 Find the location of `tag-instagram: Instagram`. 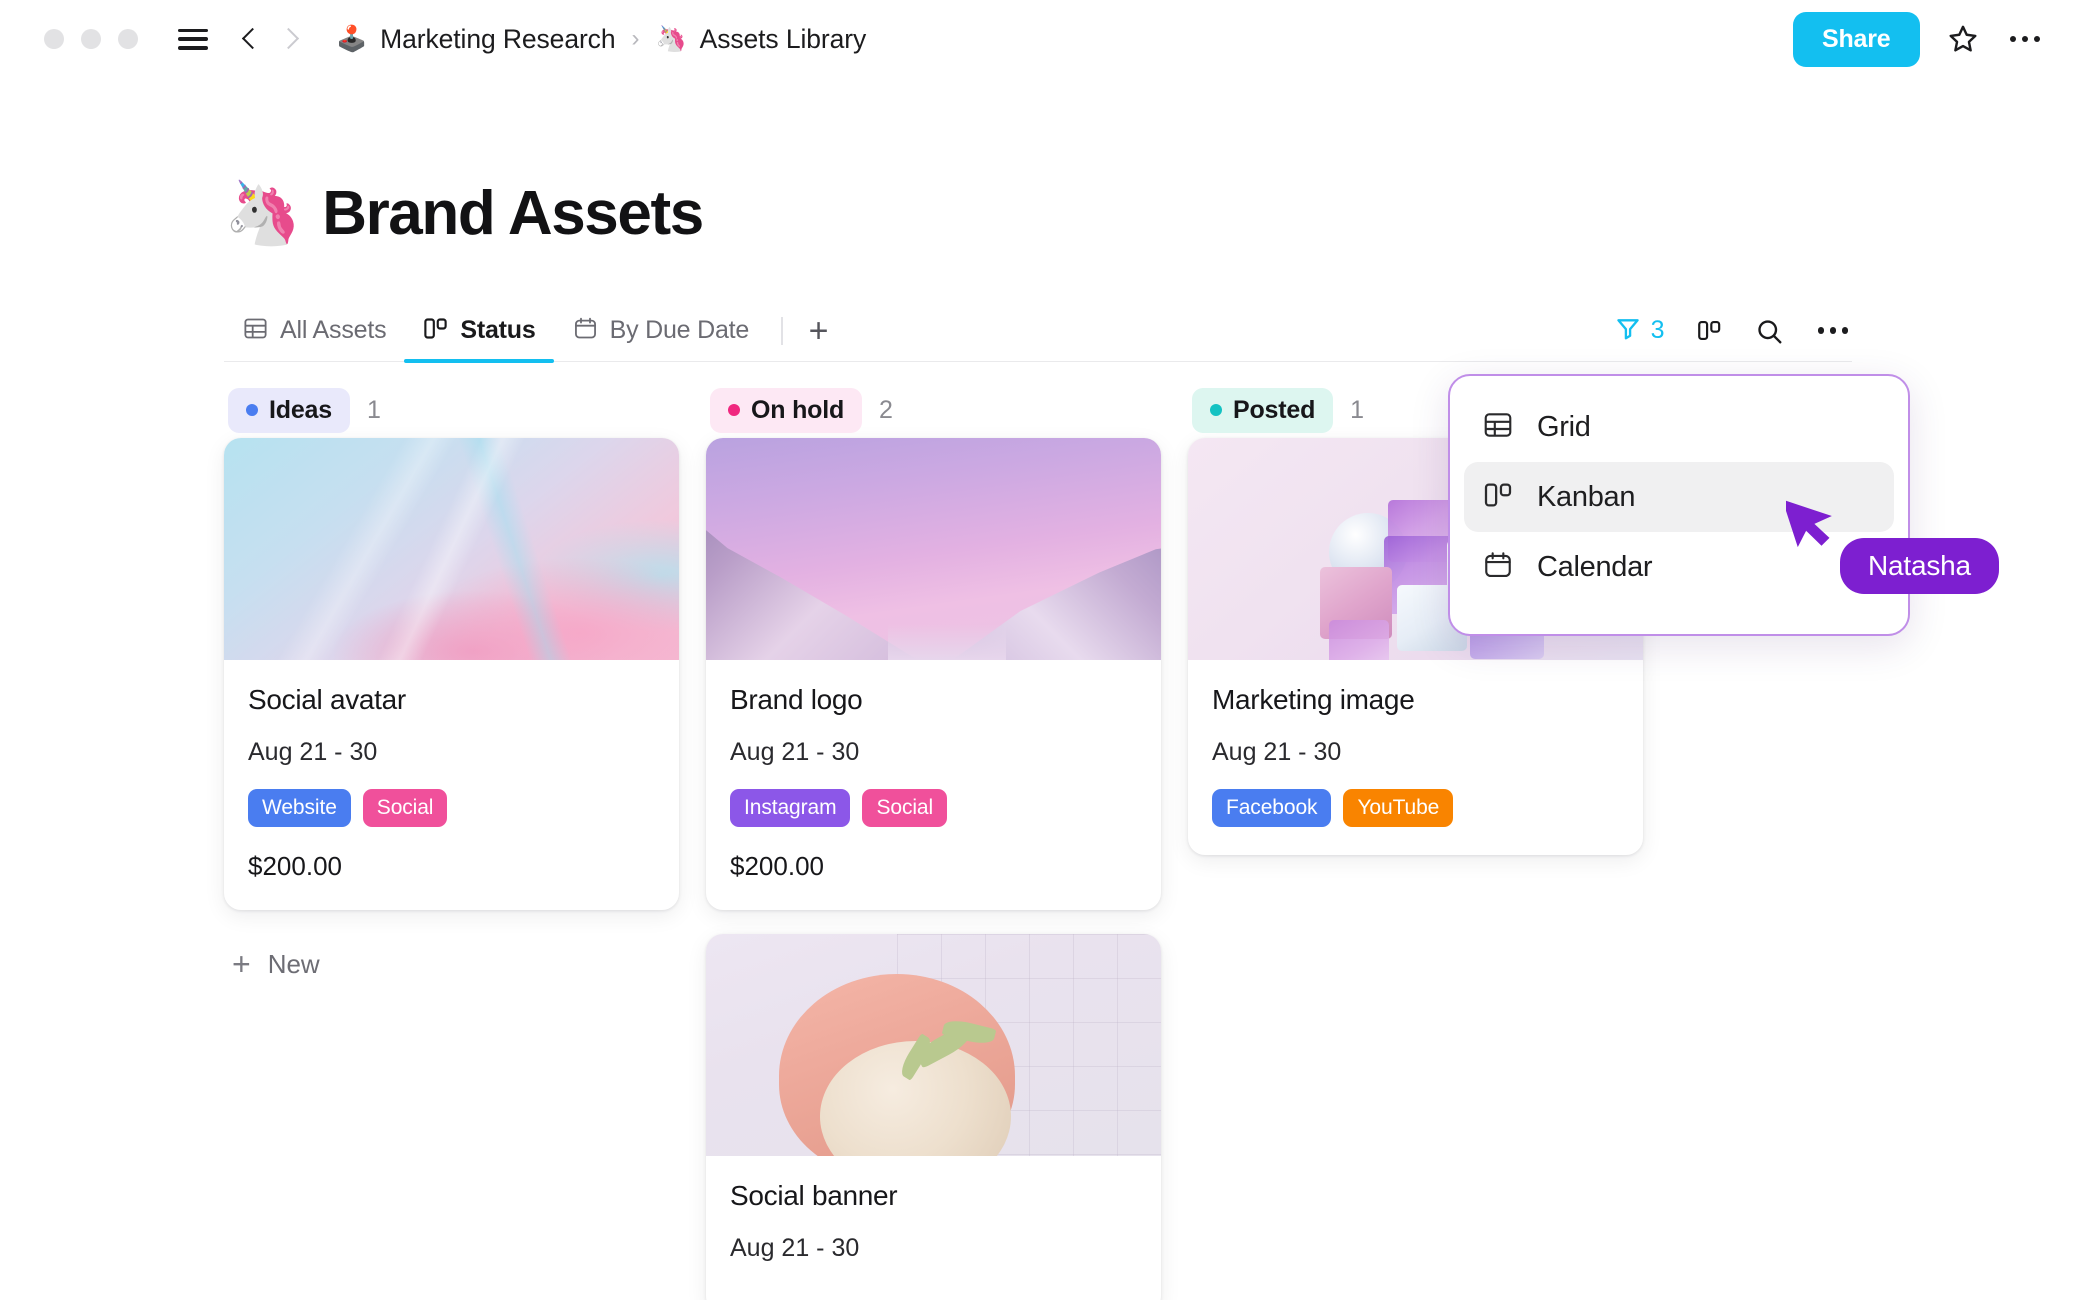

tag-instagram: Instagram is located at coordinates (790, 808).